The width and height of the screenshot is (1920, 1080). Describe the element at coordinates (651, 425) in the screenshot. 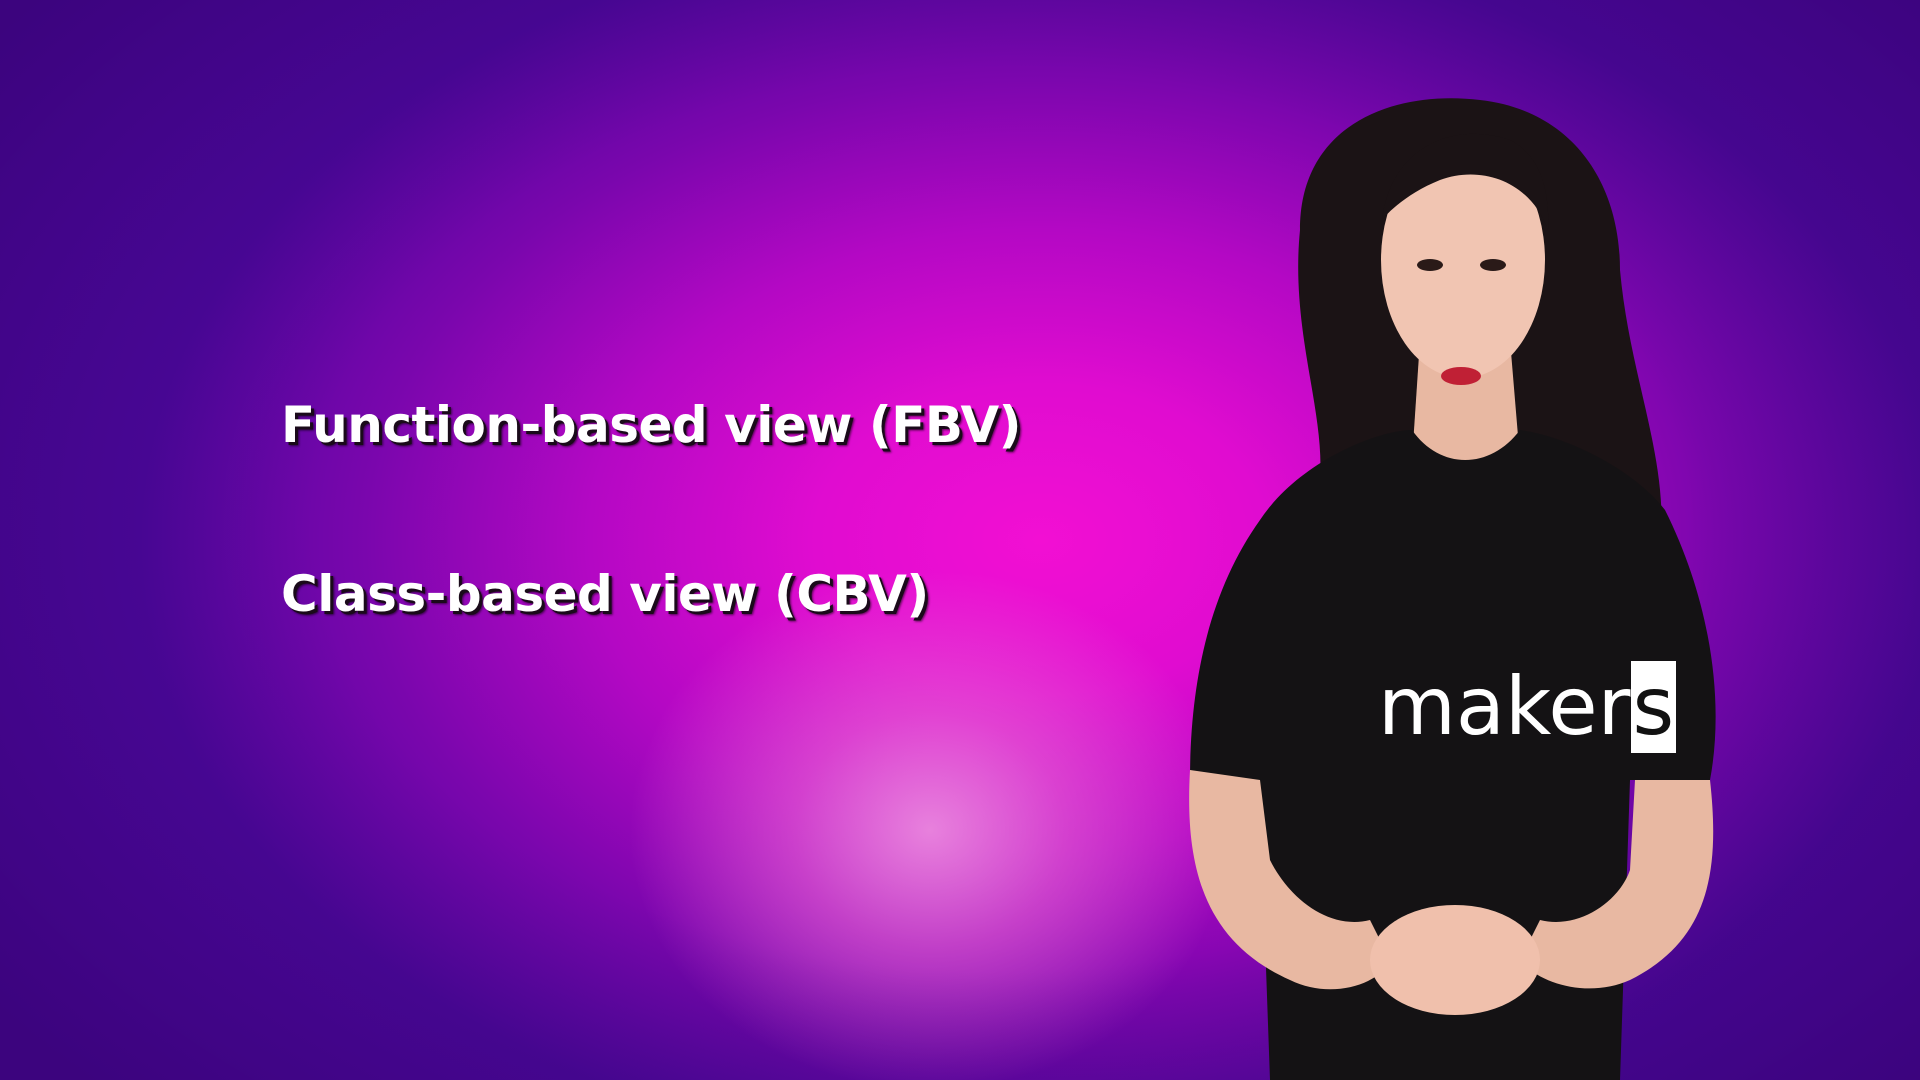

I see `line-function-based-view: Function-based view (FBV)` at that location.